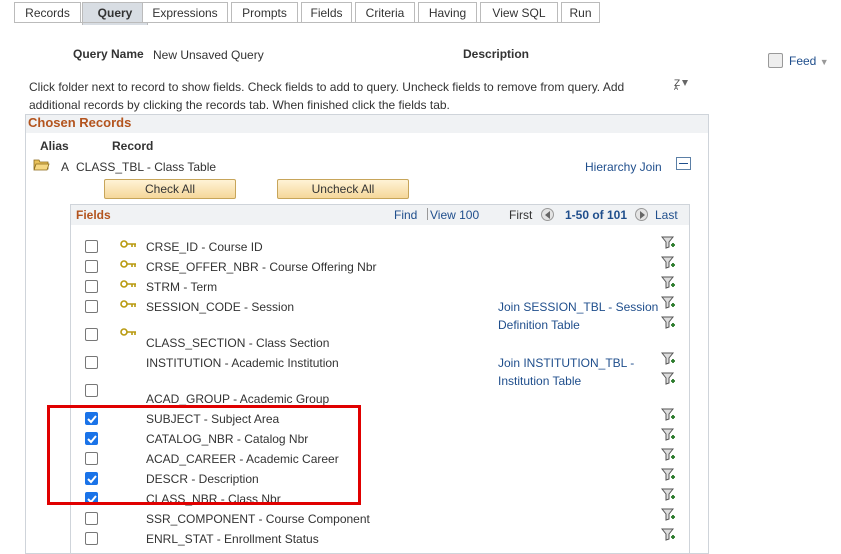 This screenshot has width=841, height=554. Describe the element at coordinates (519, 12) in the screenshot. I see `tab-view-sql: View SQL` at that location.